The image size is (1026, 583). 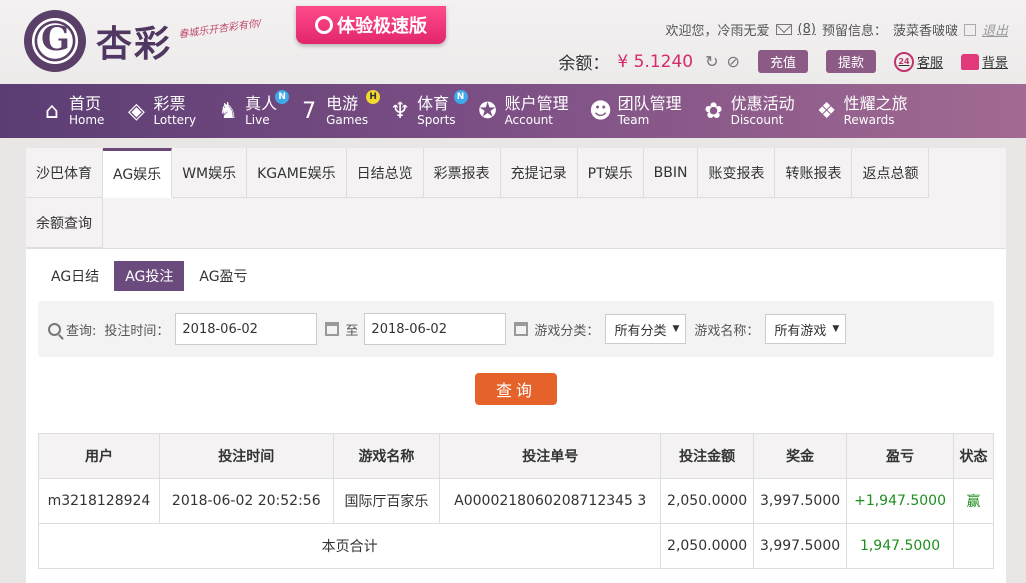 I want to click on tab-rebate-total: 返点总额, so click(x=891, y=173).